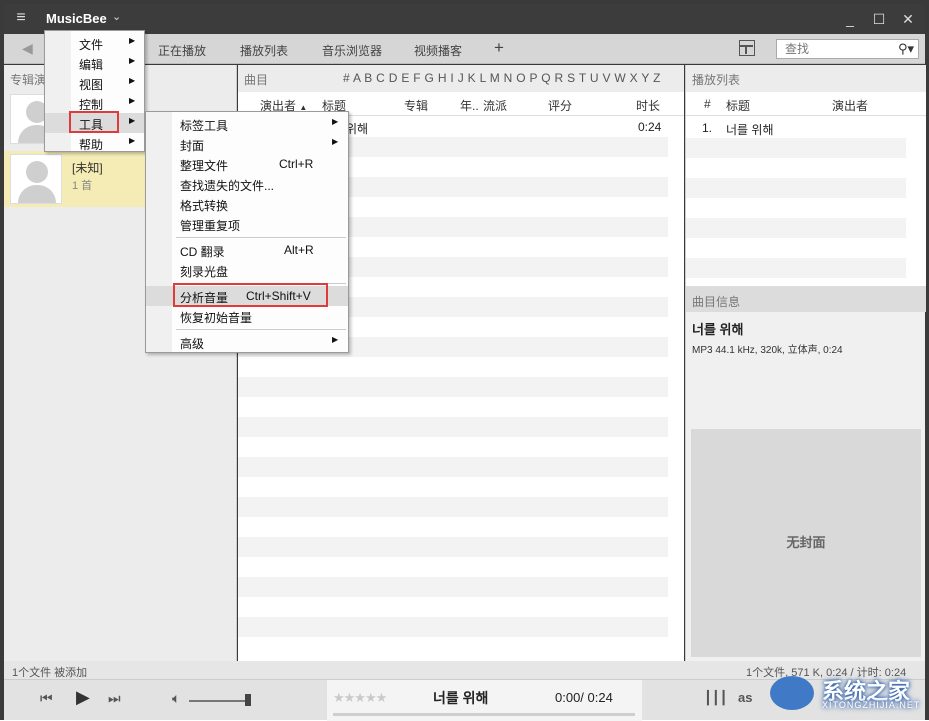 This screenshot has width=929, height=721. I want to click on menu-item-convert-format: 格式转换, so click(247, 204).